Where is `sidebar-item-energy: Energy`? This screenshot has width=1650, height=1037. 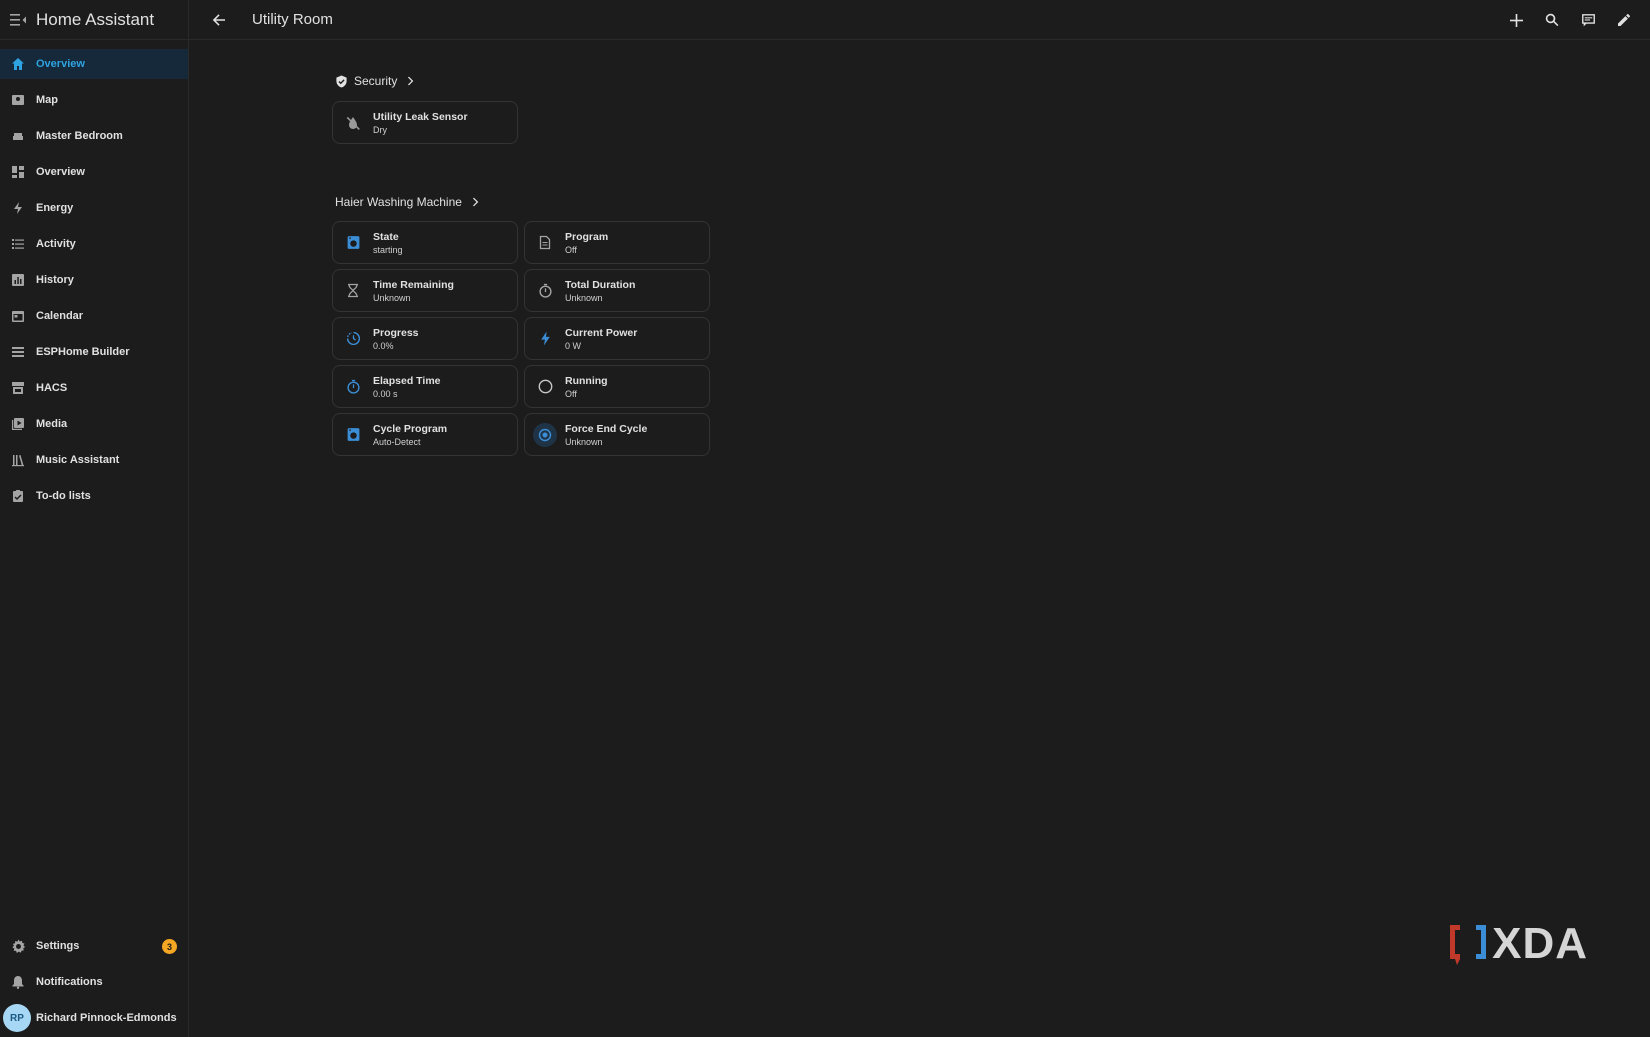
sidebar-item-energy: Energy is located at coordinates (94, 208).